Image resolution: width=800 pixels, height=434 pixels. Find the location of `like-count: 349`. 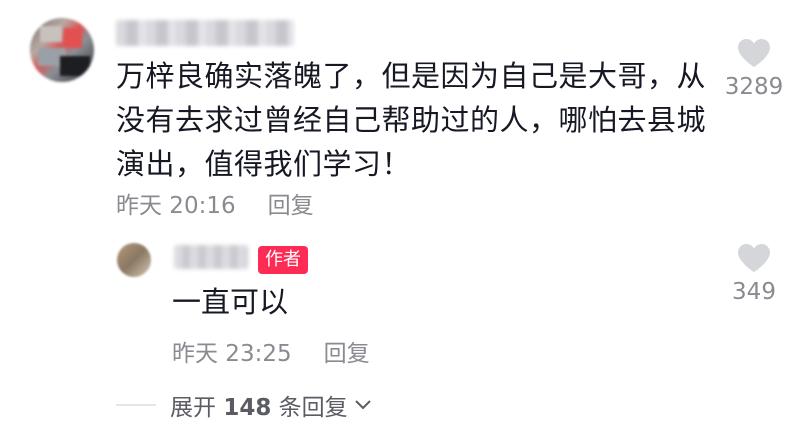

like-count: 349 is located at coordinates (754, 292).